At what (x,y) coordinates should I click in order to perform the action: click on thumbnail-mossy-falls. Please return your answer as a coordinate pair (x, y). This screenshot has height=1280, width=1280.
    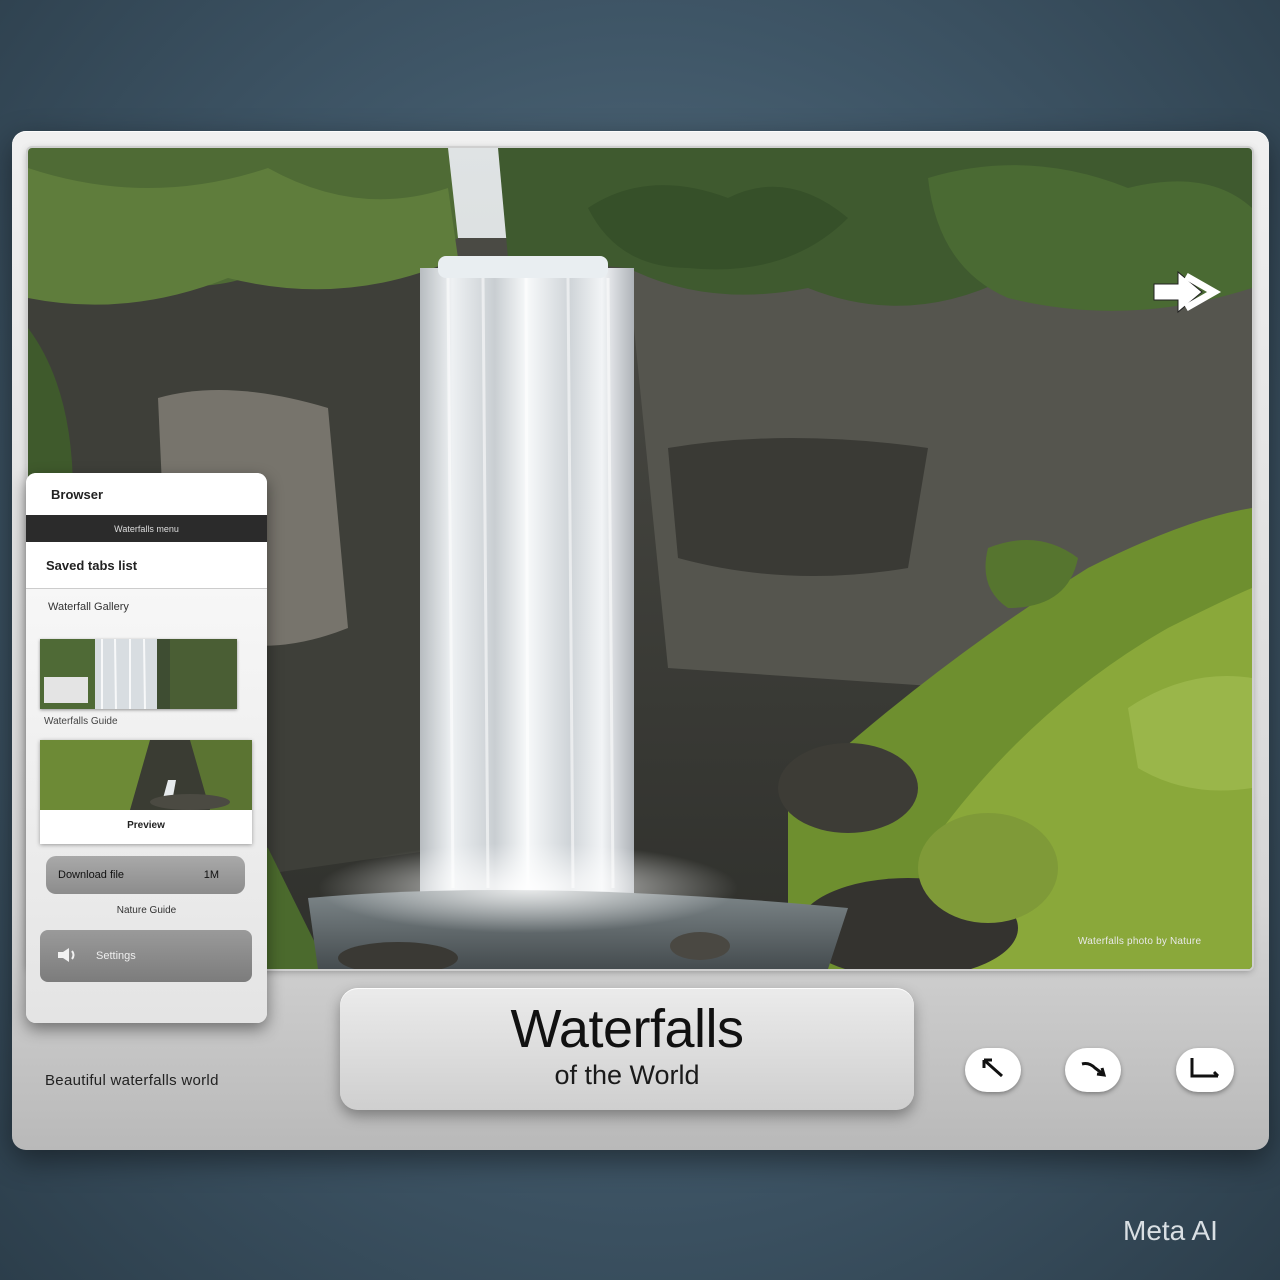
    Looking at the image, I should click on (146, 775).